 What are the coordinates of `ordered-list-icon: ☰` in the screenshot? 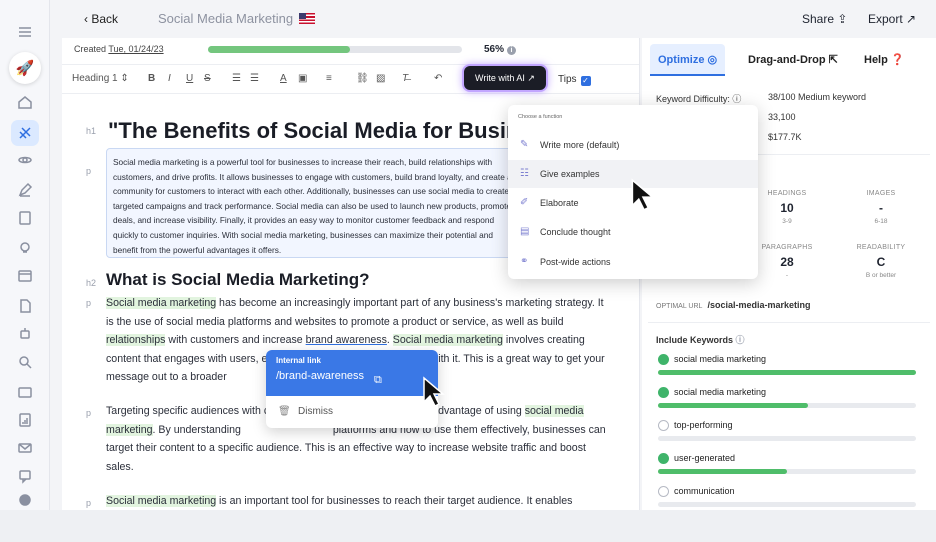 It's located at (236, 78).